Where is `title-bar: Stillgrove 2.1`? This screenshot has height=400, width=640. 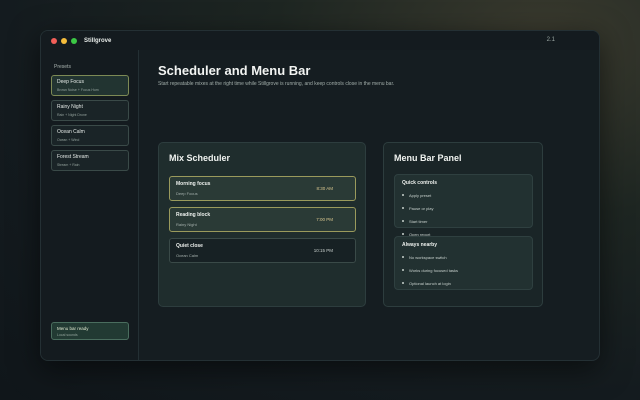
title-bar: Stillgrove 2.1 is located at coordinates (320, 40).